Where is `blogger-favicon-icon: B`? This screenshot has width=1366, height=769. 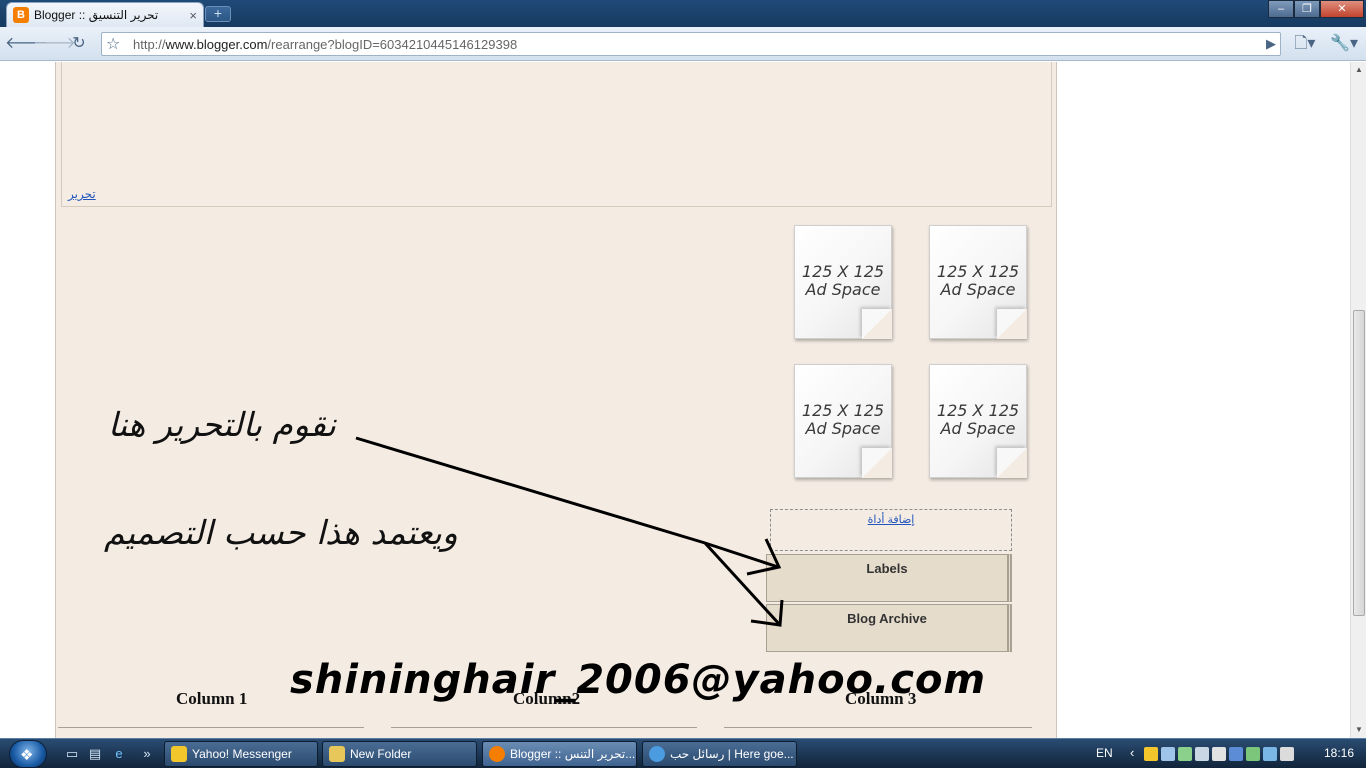 blogger-favicon-icon: B is located at coordinates (21, 15).